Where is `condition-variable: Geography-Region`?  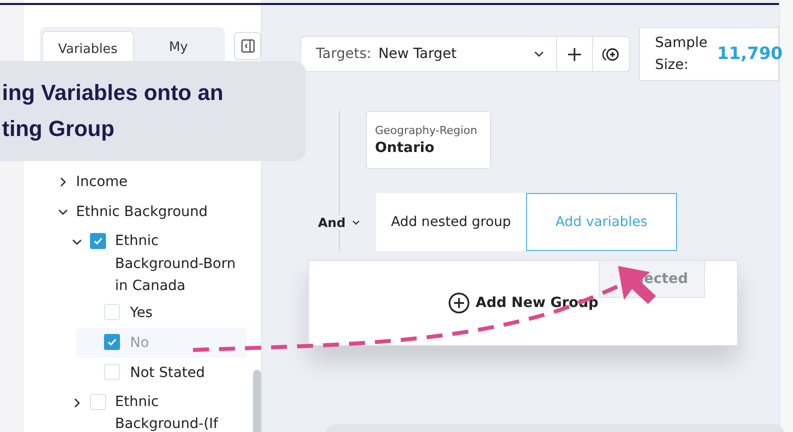
condition-variable: Geography-Region is located at coordinates (426, 130).